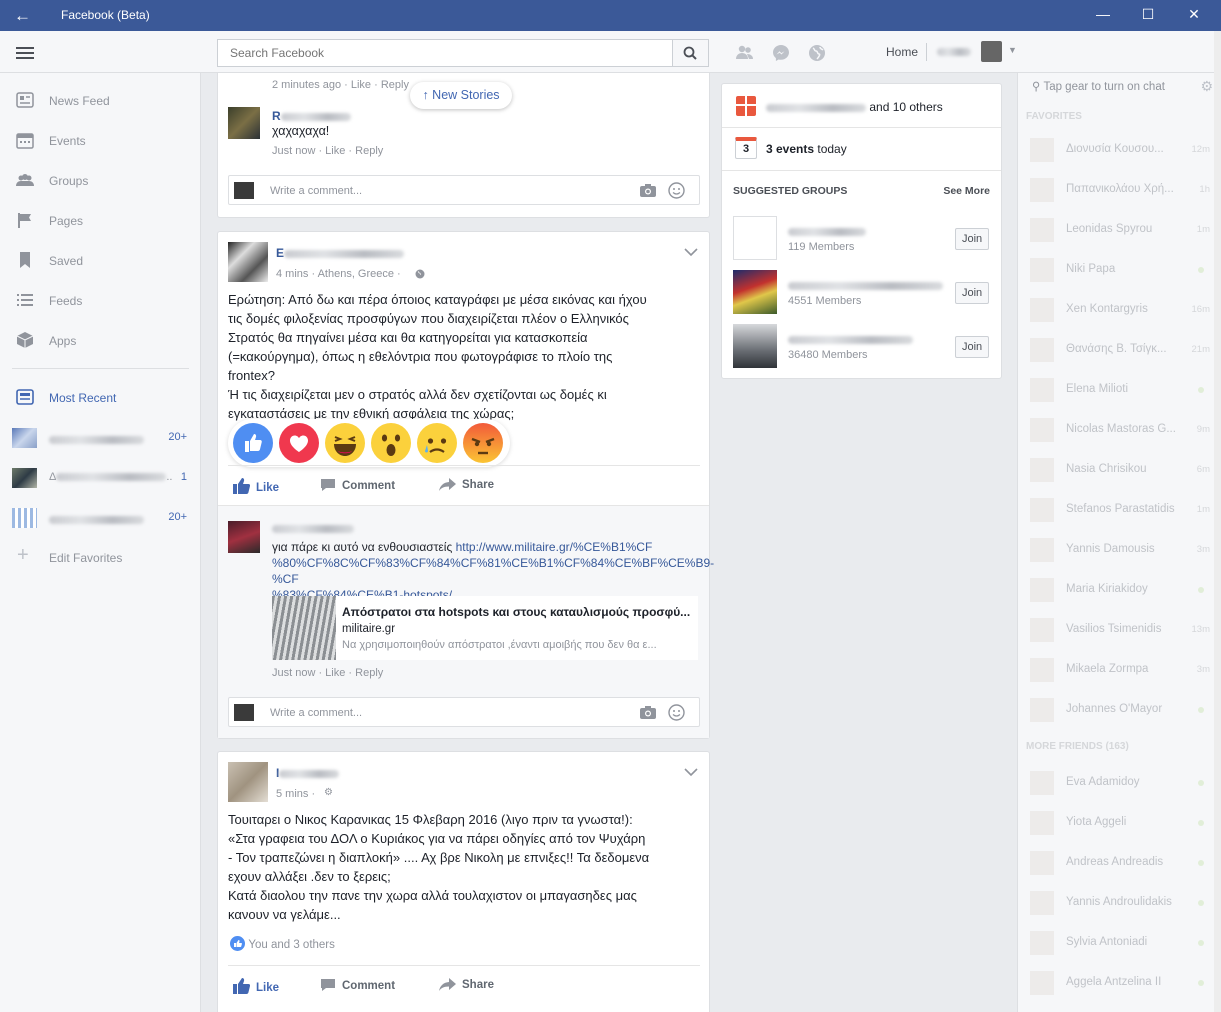 Image resolution: width=1221 pixels, height=1012 pixels. Describe the element at coordinates (100, 181) in the screenshot. I see `nav-item-groups: Groups` at that location.